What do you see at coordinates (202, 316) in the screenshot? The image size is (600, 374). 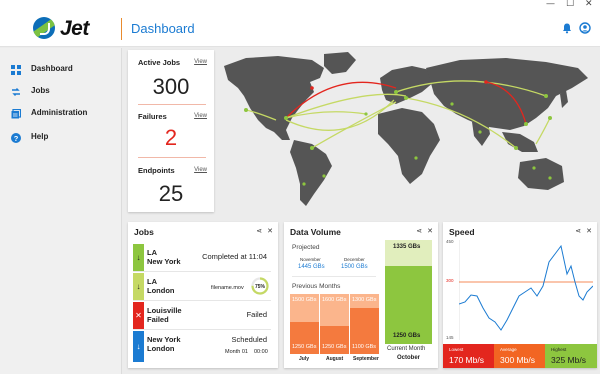 I see `job-row: ✕ Louisville Failed Failed` at bounding box center [202, 316].